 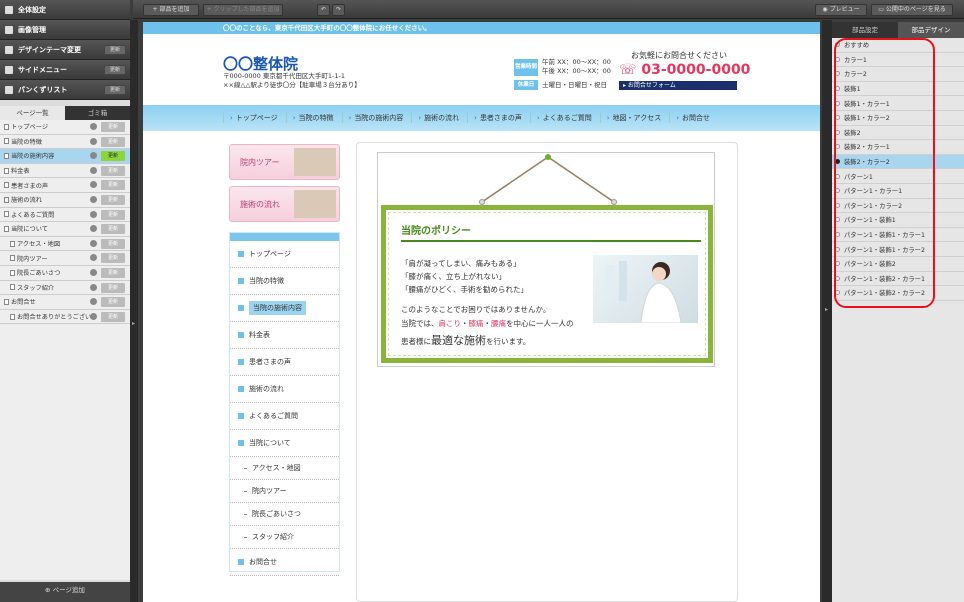 I want to click on banner-flow: 施術の流れ, so click(x=284, y=204).